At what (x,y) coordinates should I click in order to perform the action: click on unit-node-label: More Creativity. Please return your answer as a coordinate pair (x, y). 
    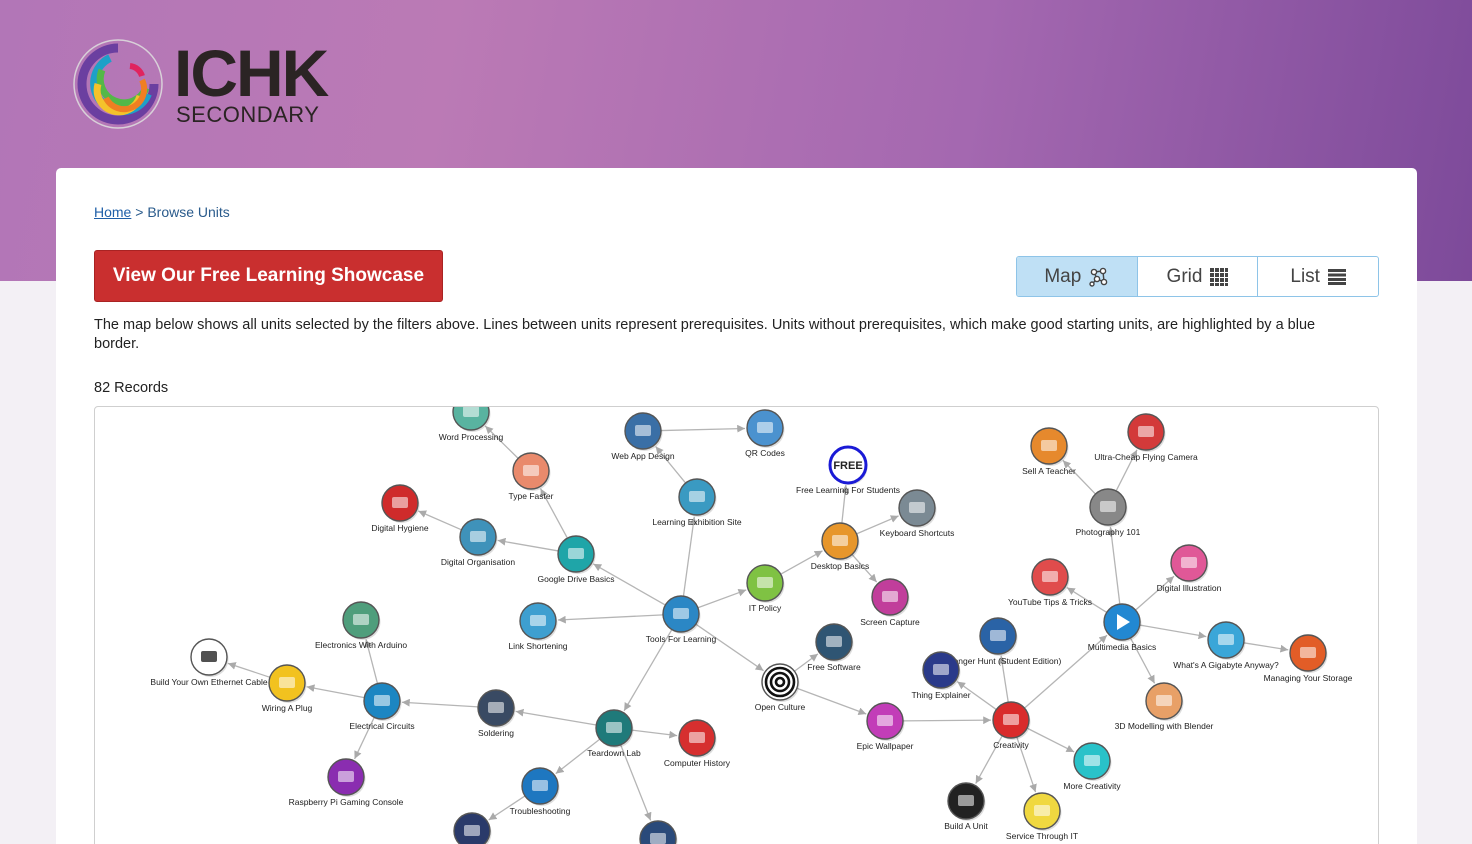
    Looking at the image, I should click on (1092, 786).